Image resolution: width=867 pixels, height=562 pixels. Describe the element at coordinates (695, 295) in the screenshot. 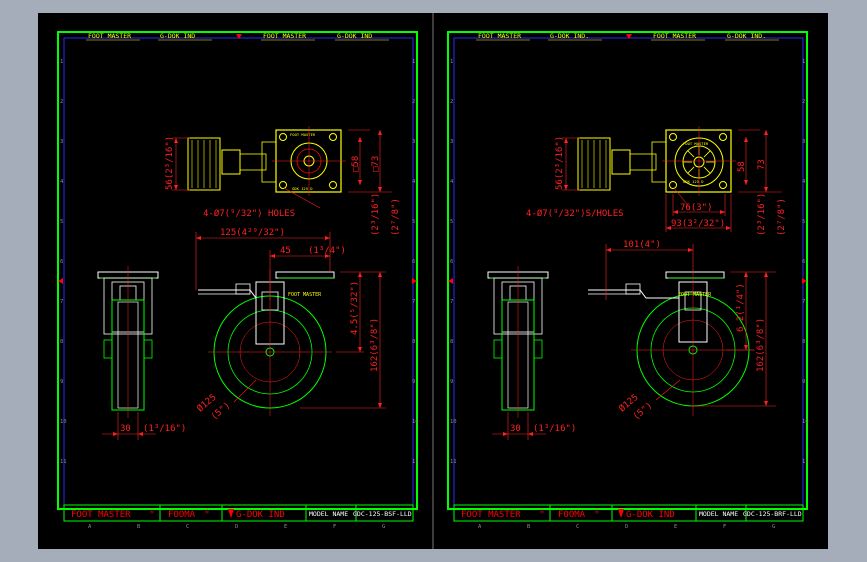

I see `fork-label-text: FOOT MASTER` at that location.